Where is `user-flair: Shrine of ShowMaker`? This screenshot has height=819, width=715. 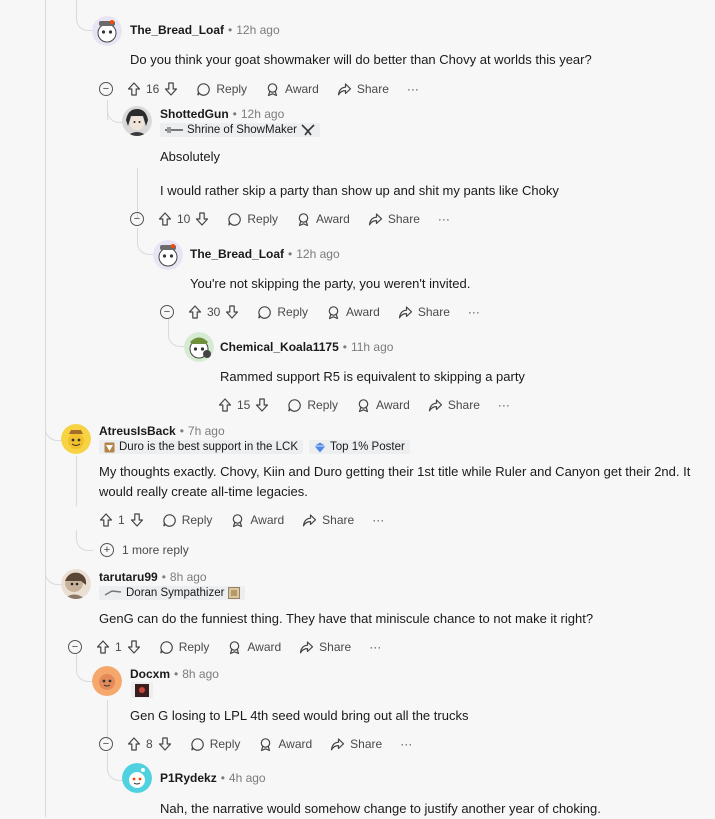 user-flair: Shrine of ShowMaker is located at coordinates (240, 130).